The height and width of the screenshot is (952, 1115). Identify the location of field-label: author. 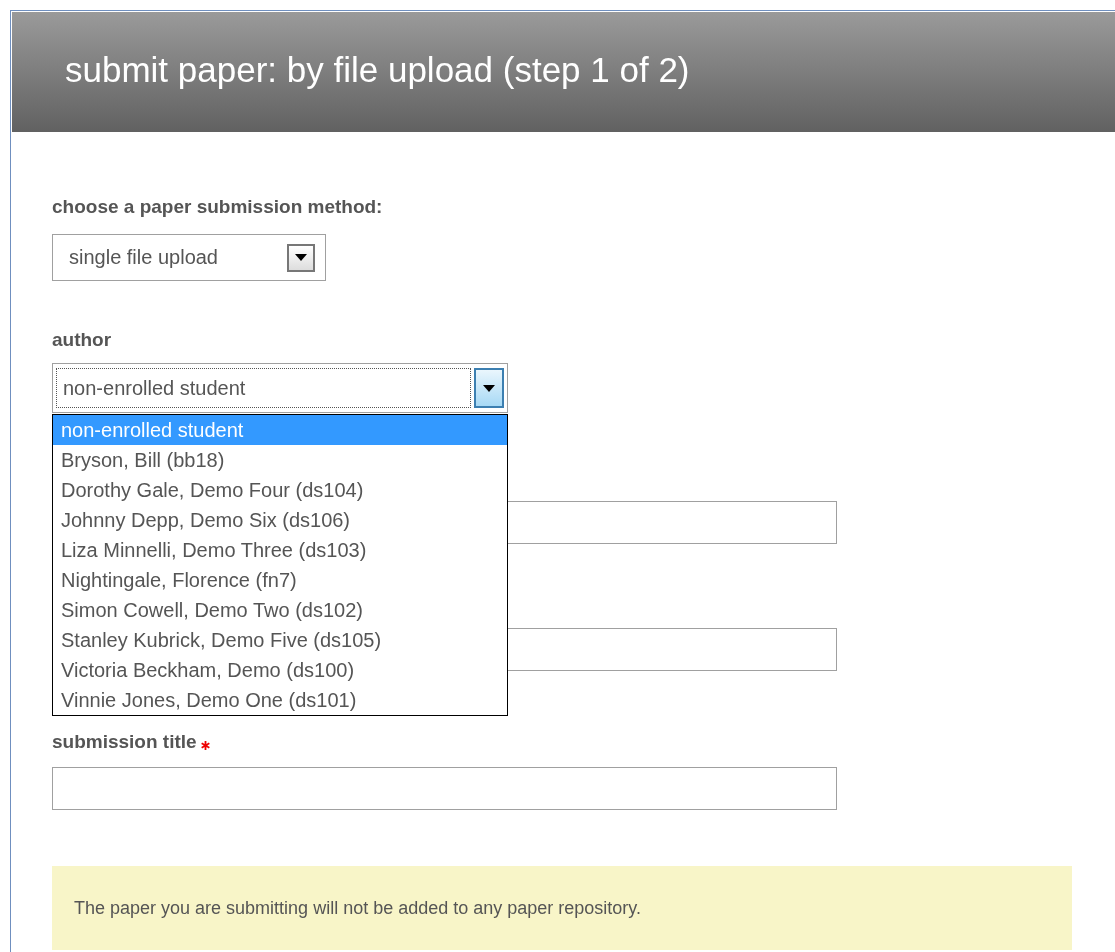
(82, 340).